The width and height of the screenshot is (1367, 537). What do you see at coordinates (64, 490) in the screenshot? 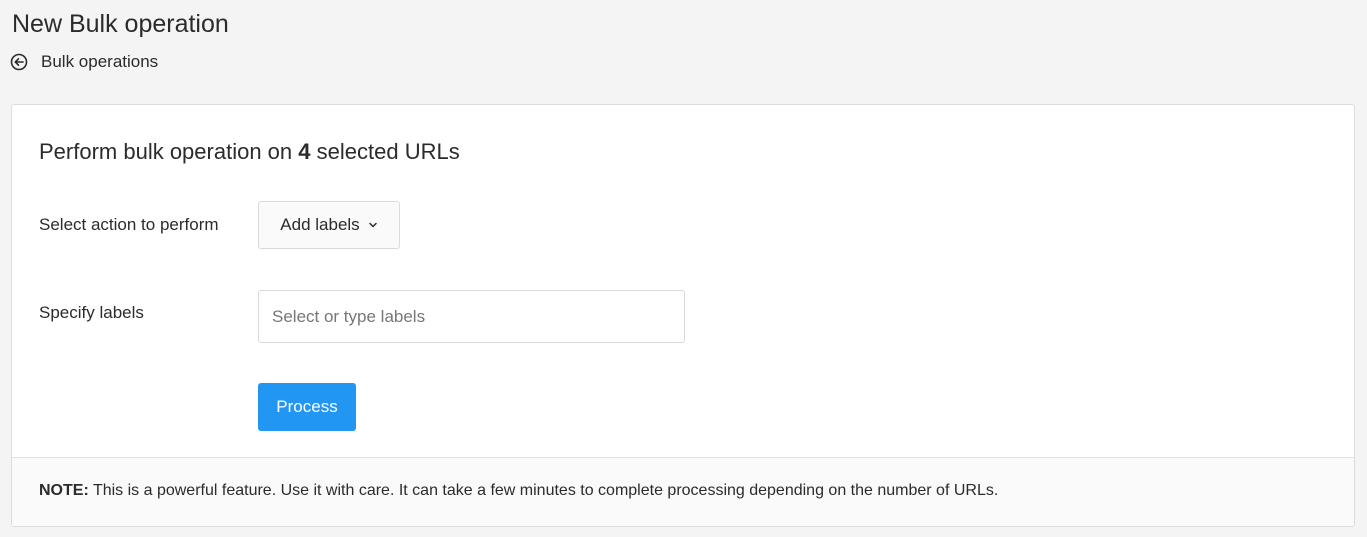
I see `note-label: NOTE:` at bounding box center [64, 490].